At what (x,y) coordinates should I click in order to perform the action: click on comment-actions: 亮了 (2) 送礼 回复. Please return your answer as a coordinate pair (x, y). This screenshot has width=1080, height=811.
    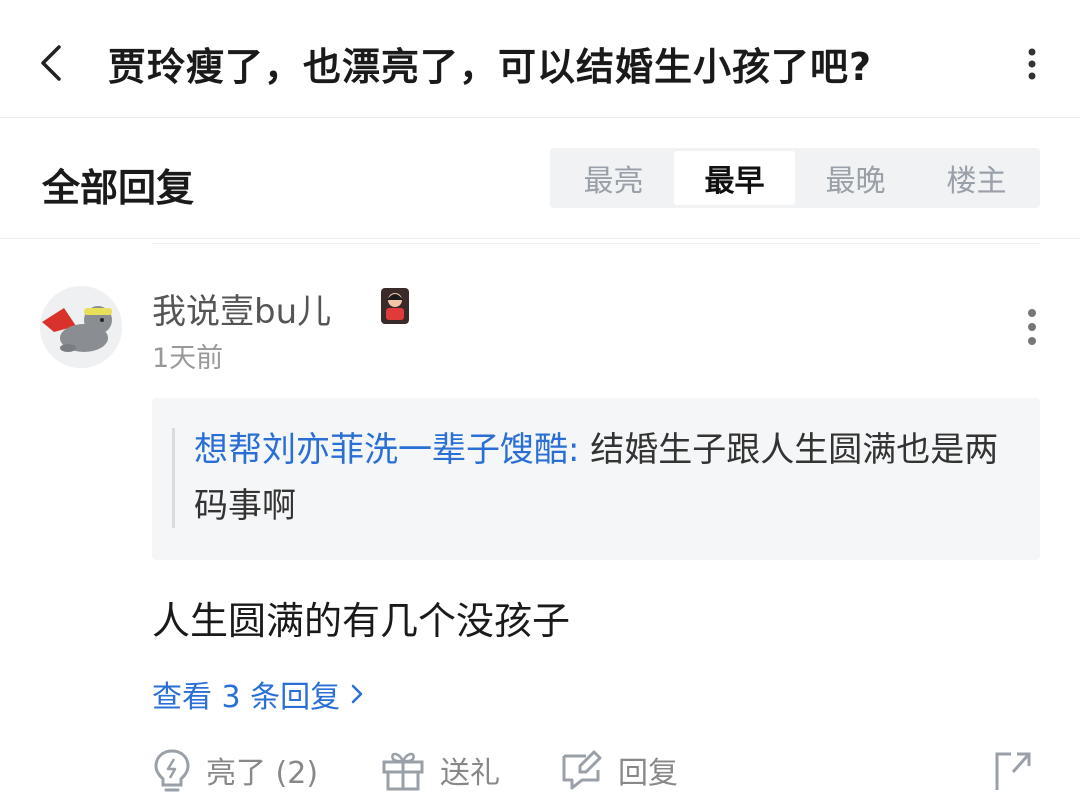
    Looking at the image, I should click on (602, 770).